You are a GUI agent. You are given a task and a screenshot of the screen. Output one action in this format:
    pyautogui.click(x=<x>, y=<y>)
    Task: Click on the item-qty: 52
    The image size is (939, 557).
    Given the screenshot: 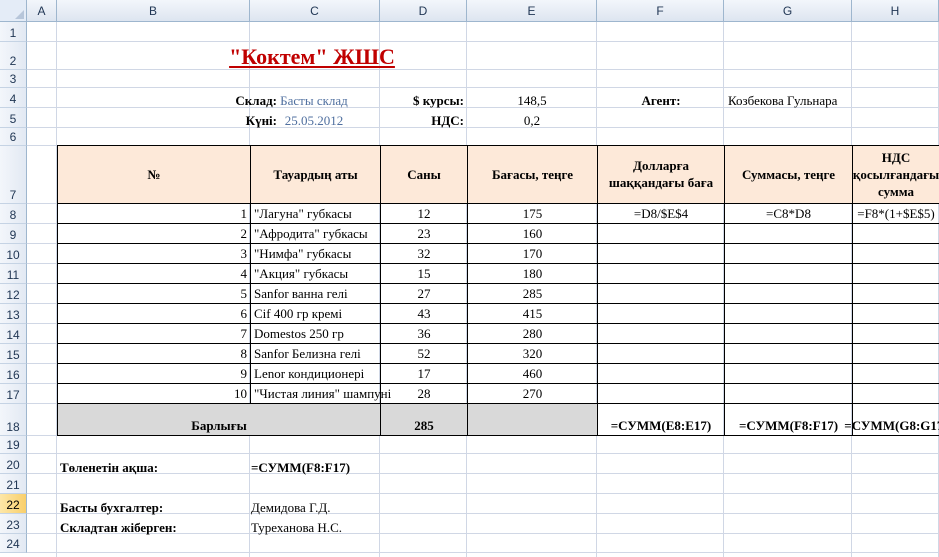 What is the action you would take?
    pyautogui.click(x=424, y=353)
    